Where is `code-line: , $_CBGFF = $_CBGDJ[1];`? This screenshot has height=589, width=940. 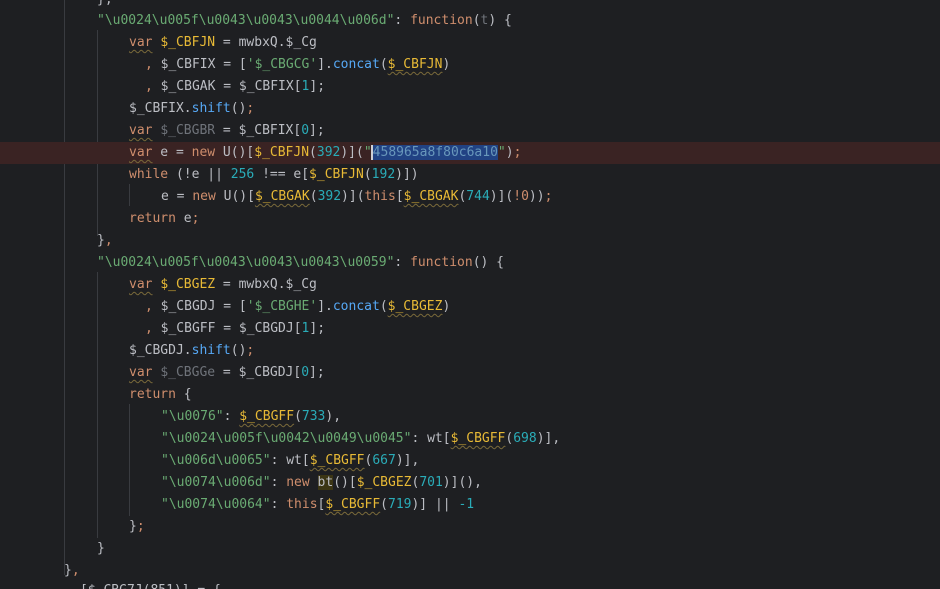 code-line: , $_CBGFF = $_CBGDJ[1]; is located at coordinates (470, 329).